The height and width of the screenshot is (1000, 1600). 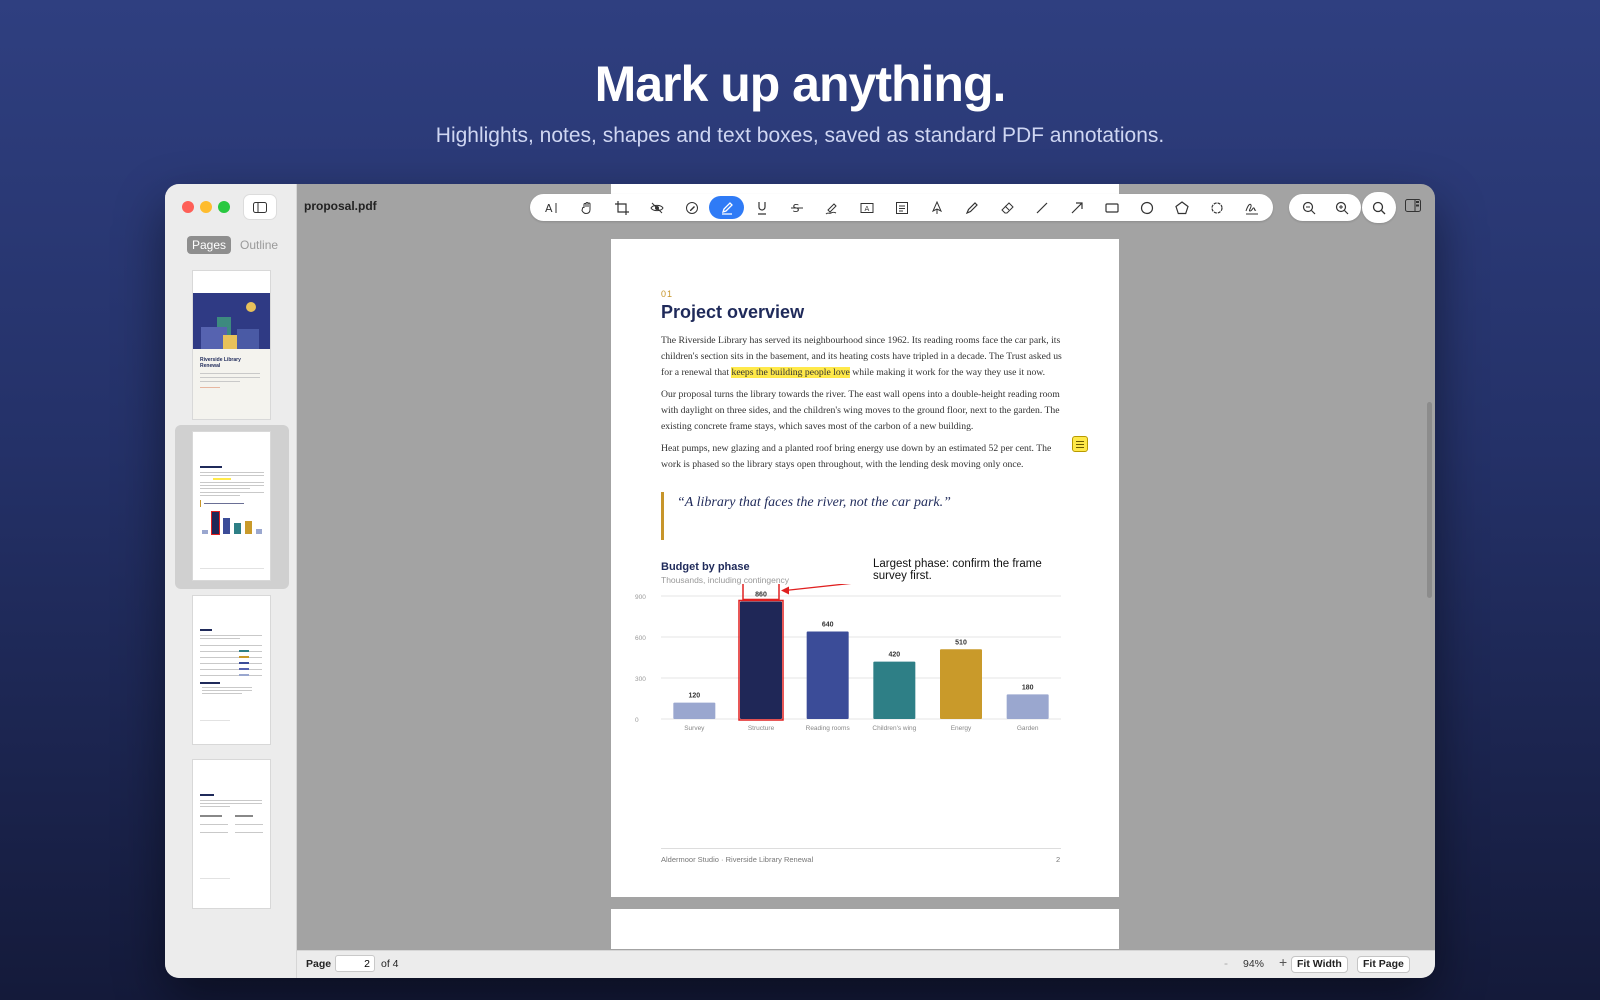 I want to click on thumbnail-title: Riverside Library Renewal, so click(x=220, y=363).